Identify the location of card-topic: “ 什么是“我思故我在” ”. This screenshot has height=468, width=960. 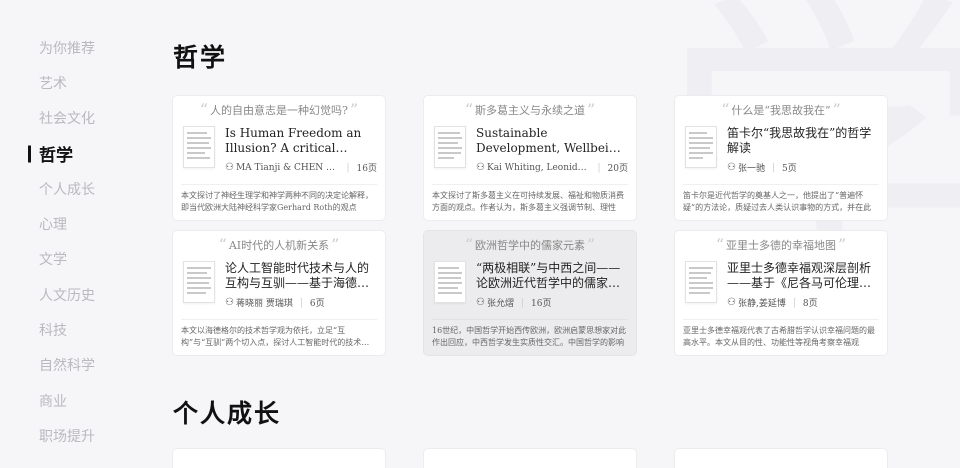
(781, 109).